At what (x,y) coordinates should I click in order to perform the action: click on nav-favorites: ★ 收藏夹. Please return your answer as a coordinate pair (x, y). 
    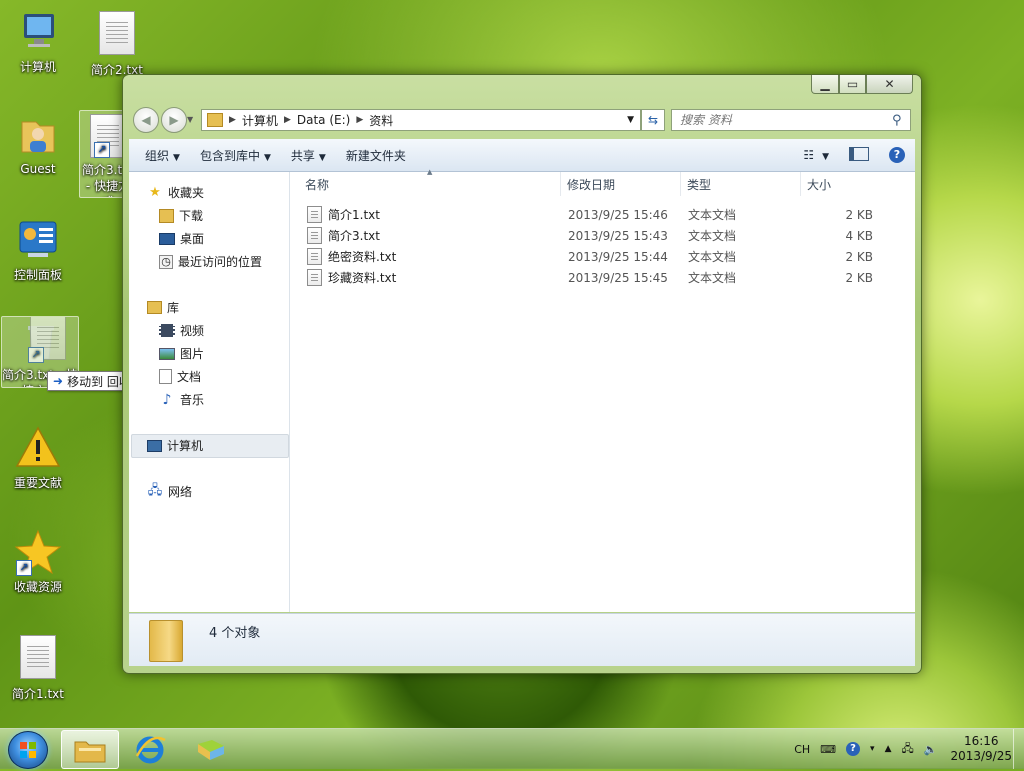
    Looking at the image, I should click on (175, 192).